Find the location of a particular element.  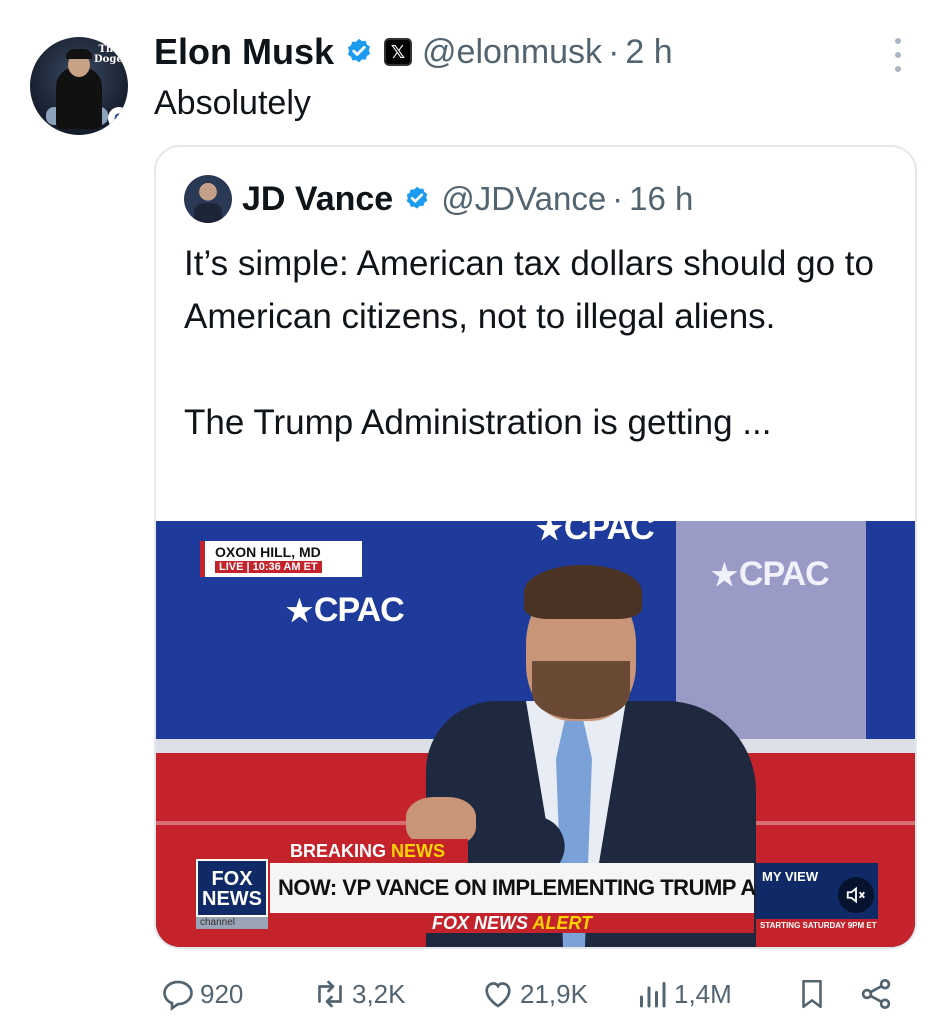

bookmark-button is located at coordinates (814, 994).